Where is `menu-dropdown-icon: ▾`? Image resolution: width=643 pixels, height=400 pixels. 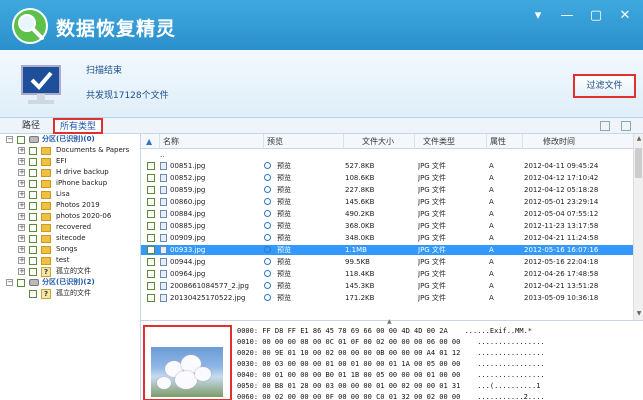 menu-dropdown-icon: ▾ is located at coordinates (538, 15).